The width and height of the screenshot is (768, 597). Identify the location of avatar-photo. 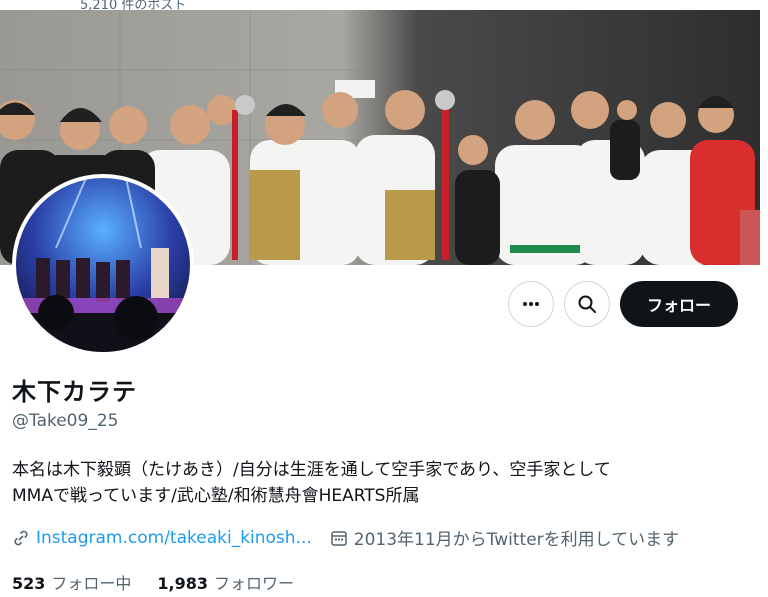
(103, 265).